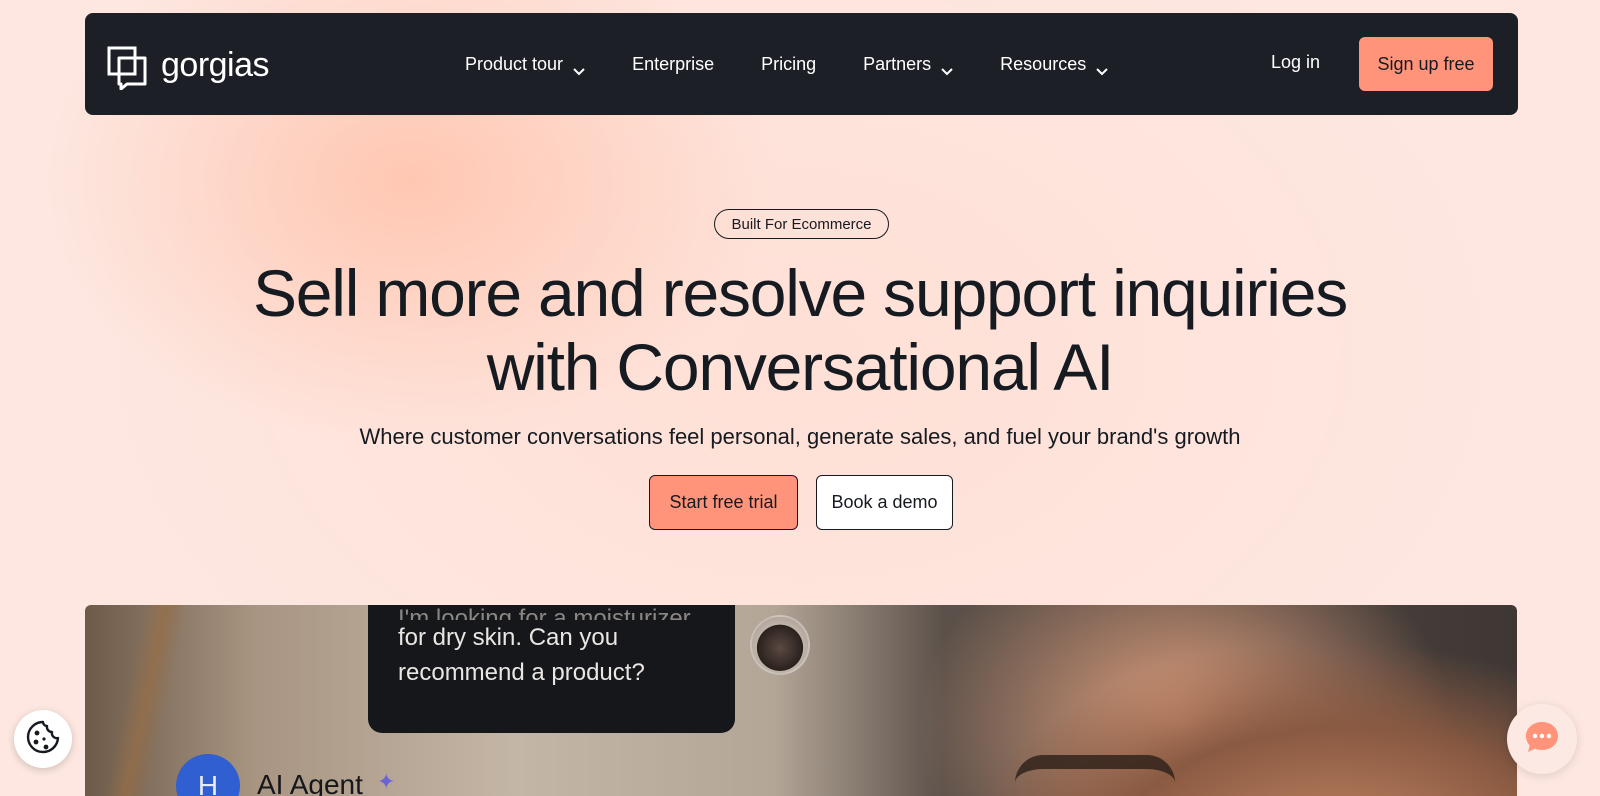 The height and width of the screenshot is (796, 1600). Describe the element at coordinates (780, 645) in the screenshot. I see `customer-avatar` at that location.